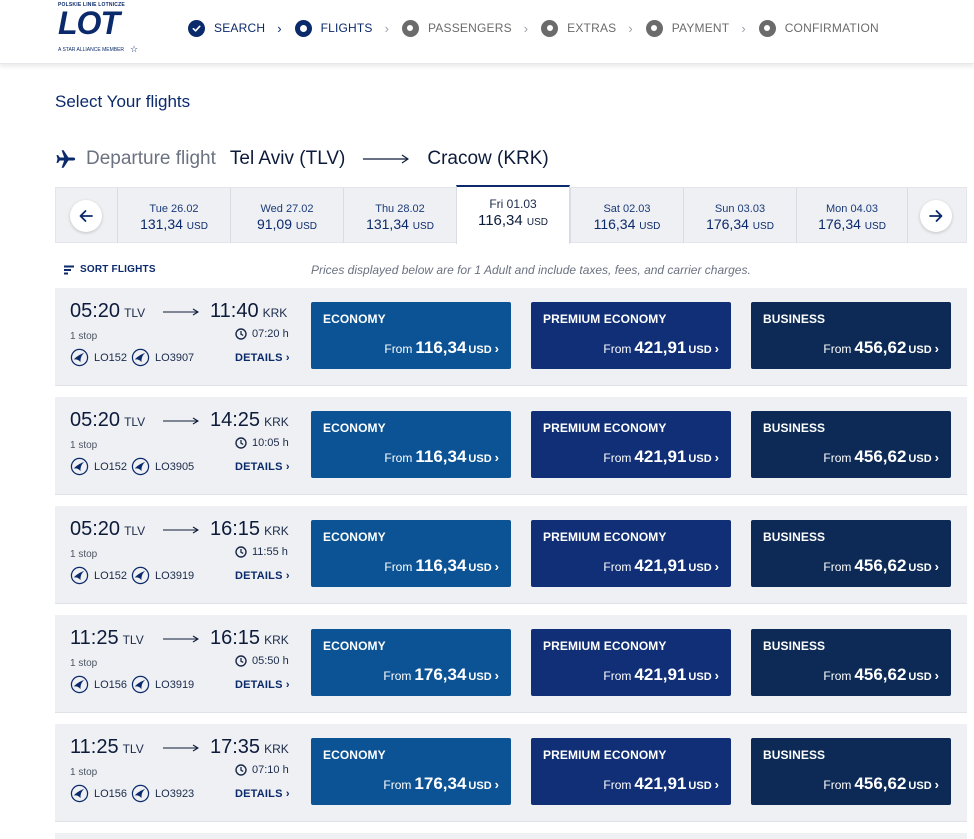  I want to click on date-day: Sun 03.03, so click(740, 209).